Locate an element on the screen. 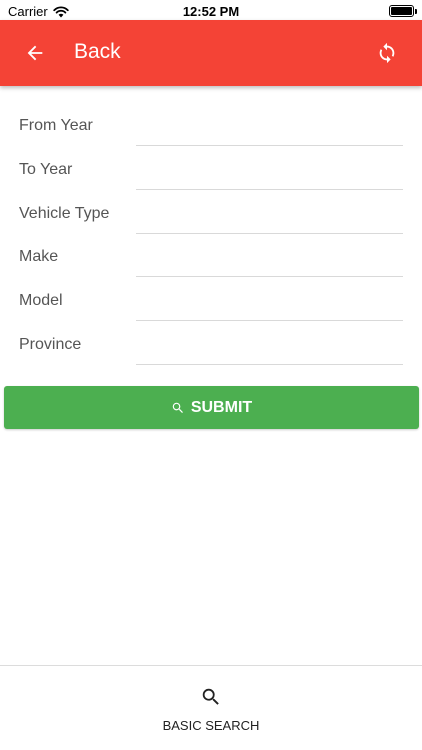  form-row-make: Make is located at coordinates (211, 257).